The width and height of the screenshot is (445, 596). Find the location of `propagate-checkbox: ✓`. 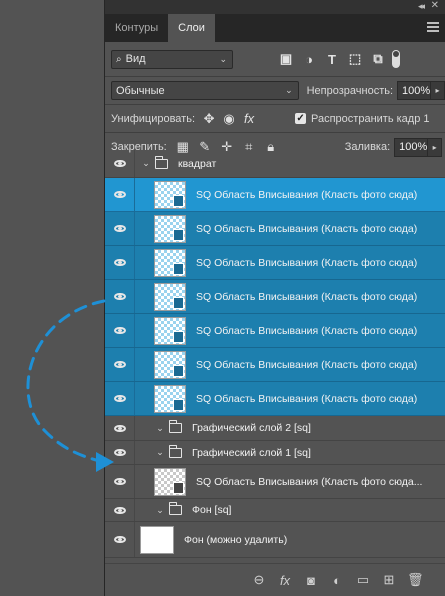

propagate-checkbox: ✓ is located at coordinates (301, 118).